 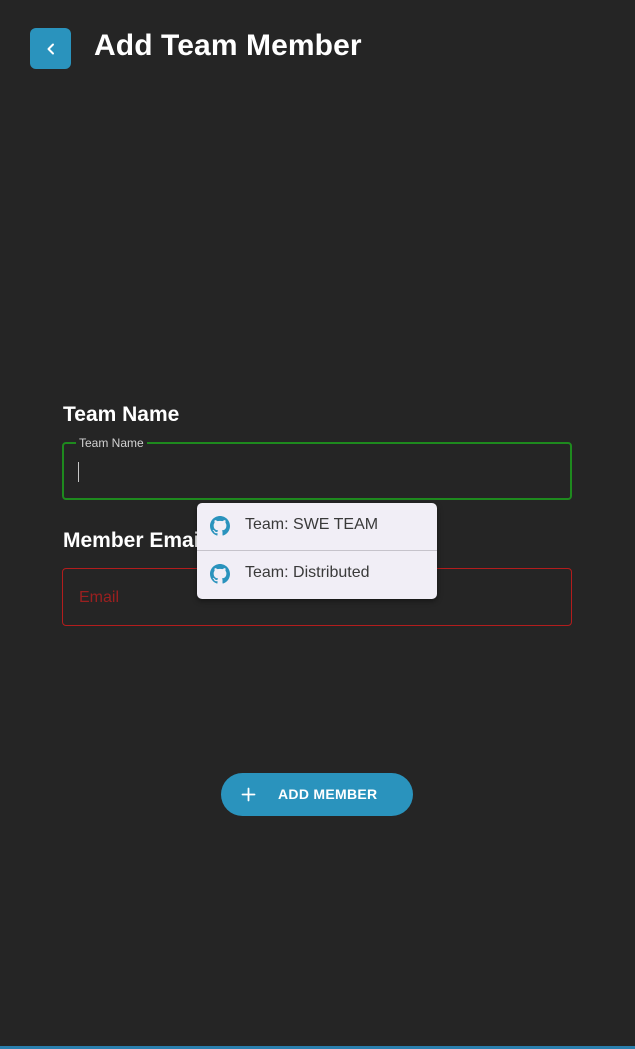 What do you see at coordinates (134, 540) in the screenshot?
I see `member-email-heading: Member Email` at bounding box center [134, 540].